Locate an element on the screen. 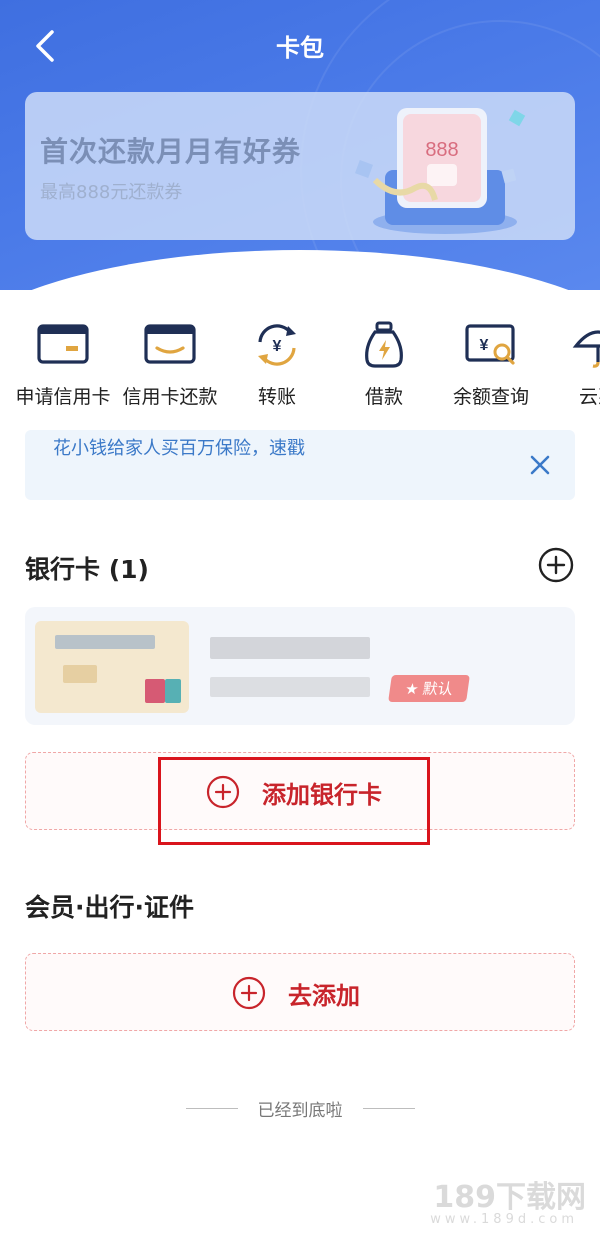 The image size is (600, 1242). list-end-footer: 已经到底啦 is located at coordinates (300, 1108).